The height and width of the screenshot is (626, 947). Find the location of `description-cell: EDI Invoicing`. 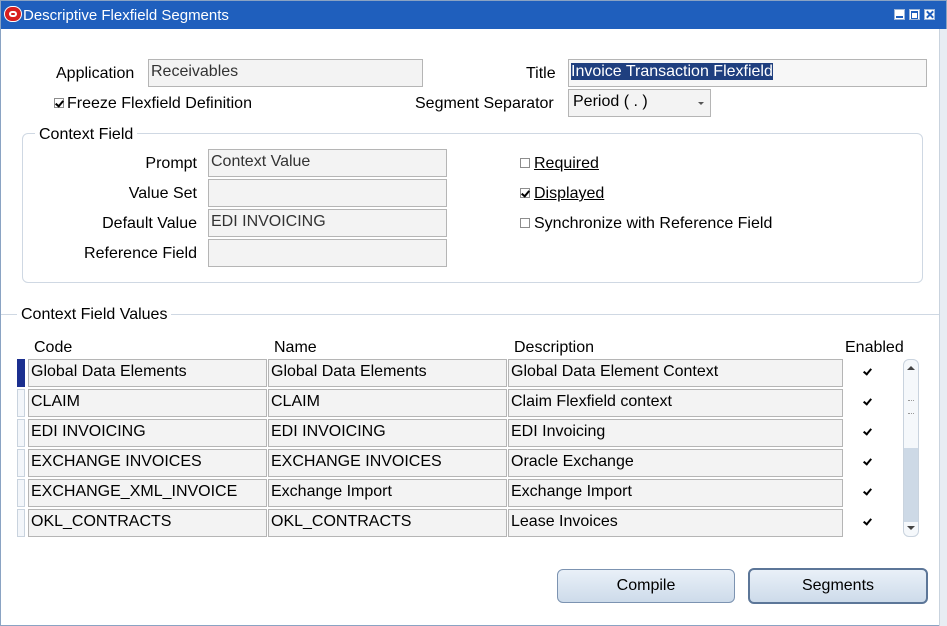

description-cell: EDI Invoicing is located at coordinates (675, 433).